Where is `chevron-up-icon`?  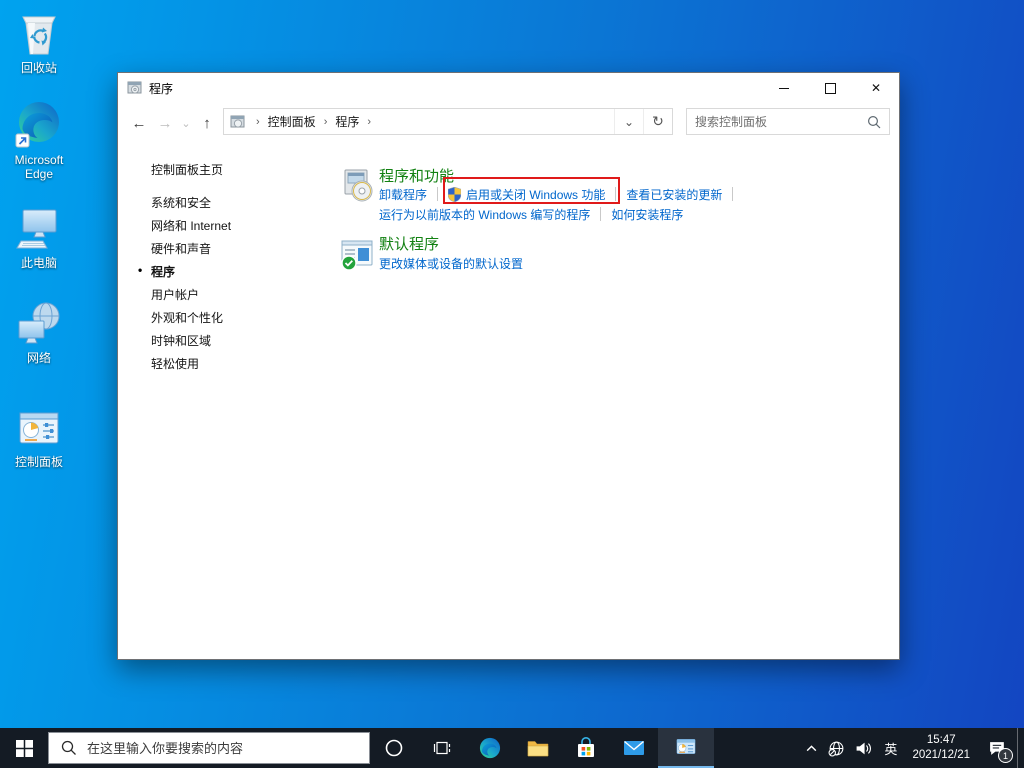
chevron-up-icon is located at coordinates (812, 747).